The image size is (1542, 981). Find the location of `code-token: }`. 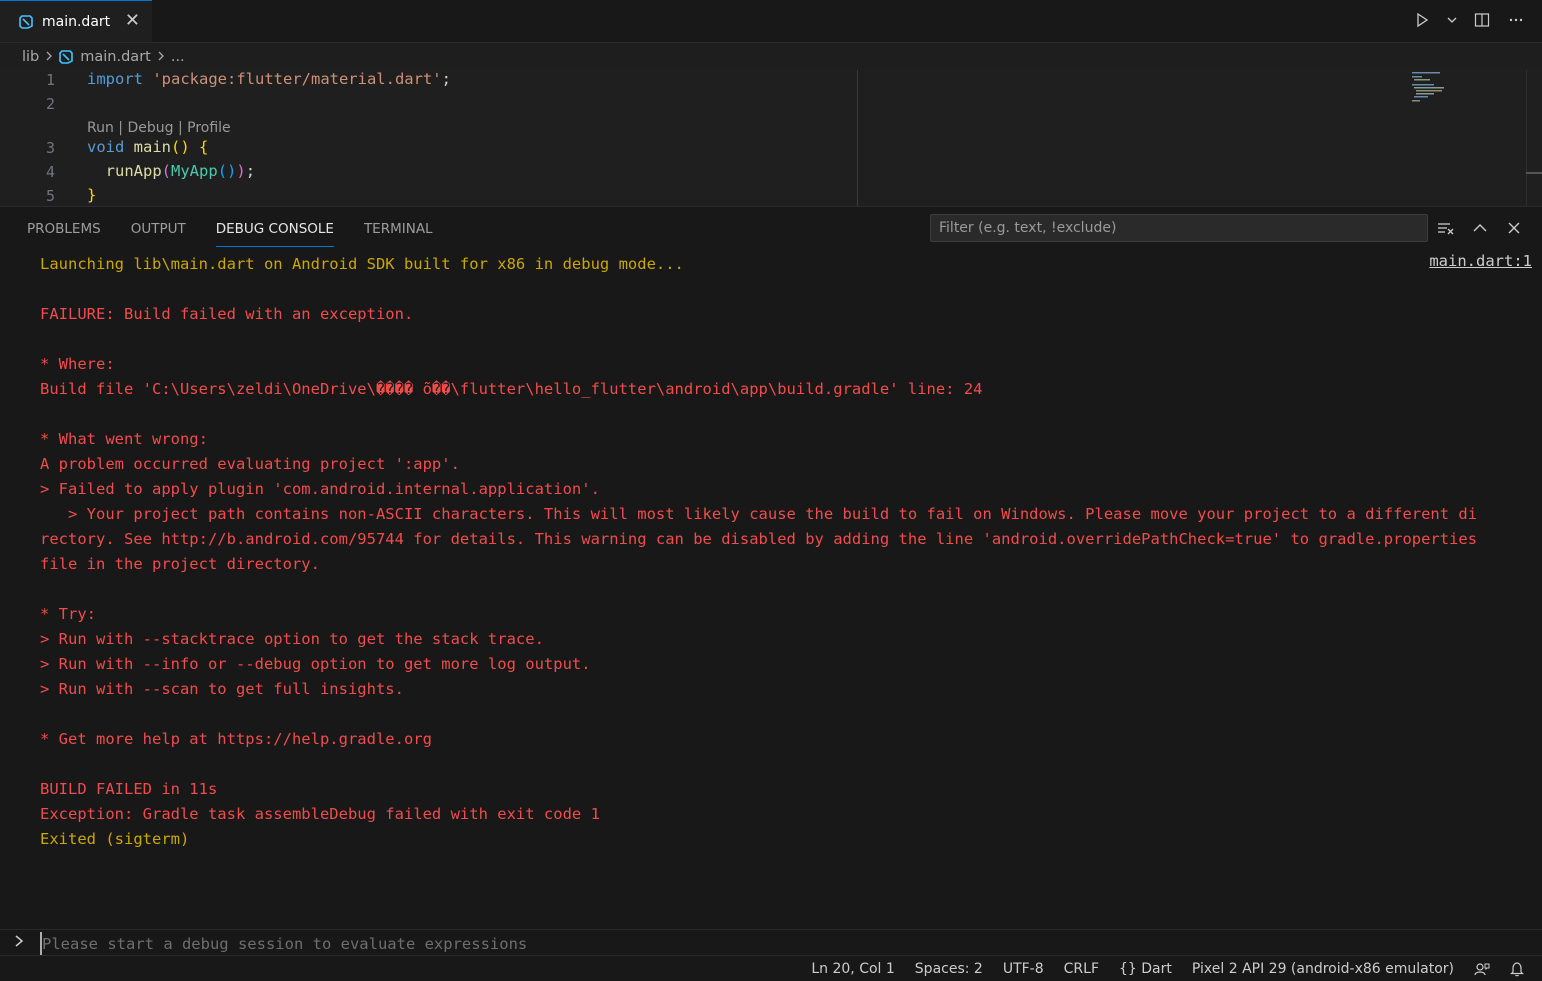

code-token: } is located at coordinates (92, 195).